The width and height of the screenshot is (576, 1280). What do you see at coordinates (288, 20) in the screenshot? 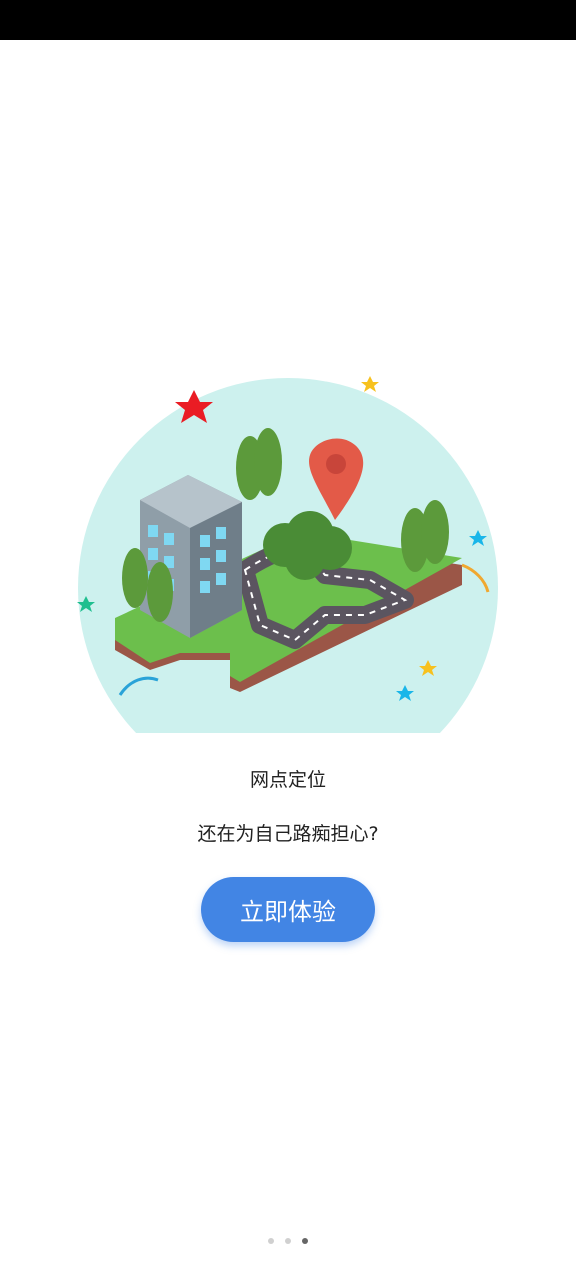
I see `status-bar` at bounding box center [288, 20].